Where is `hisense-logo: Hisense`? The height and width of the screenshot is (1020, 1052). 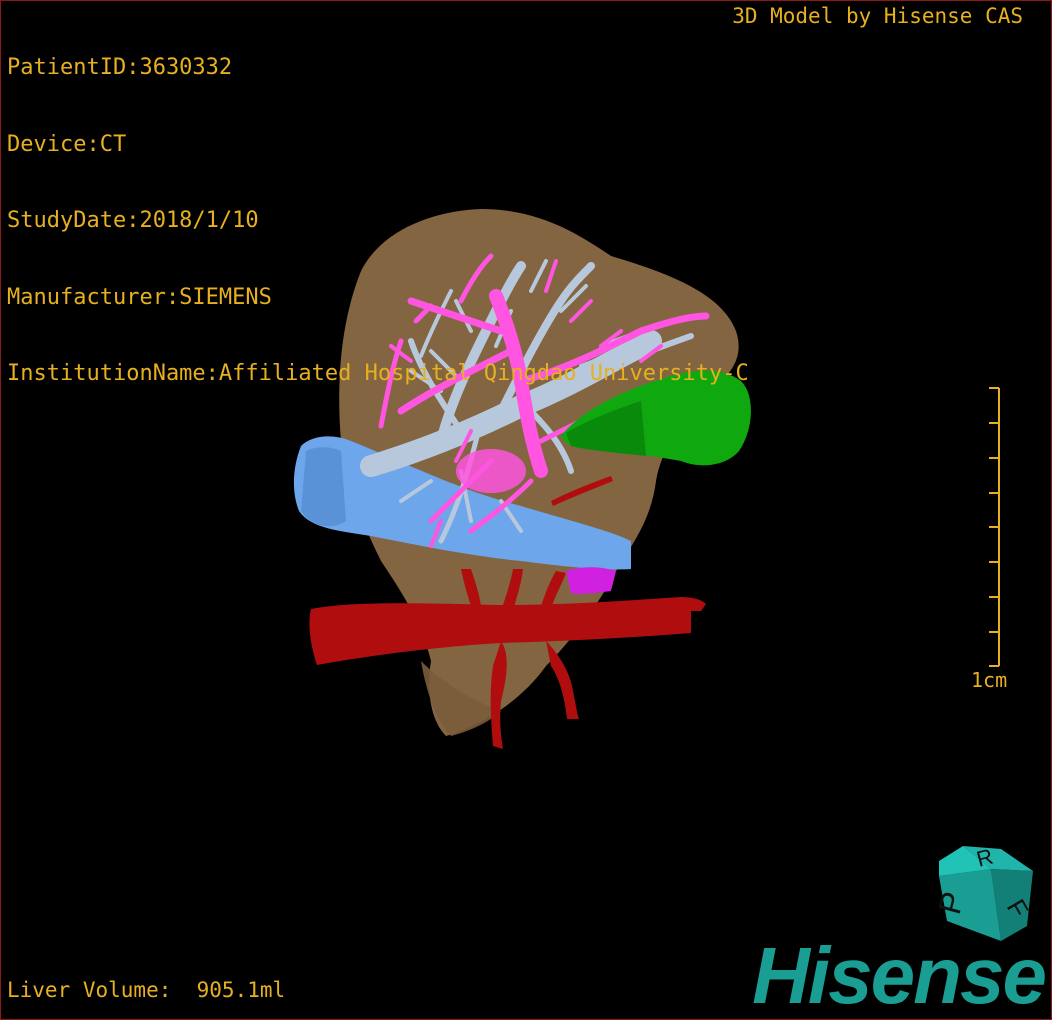
hisense-logo: Hisense is located at coordinates (899, 975).